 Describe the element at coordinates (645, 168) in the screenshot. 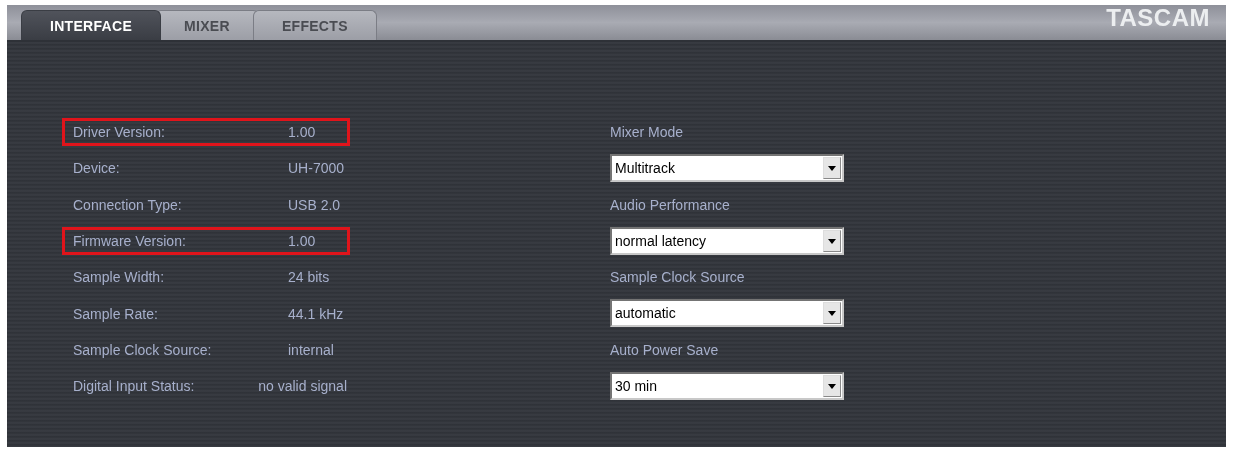

I see `dropdown-value: Multitrack` at that location.